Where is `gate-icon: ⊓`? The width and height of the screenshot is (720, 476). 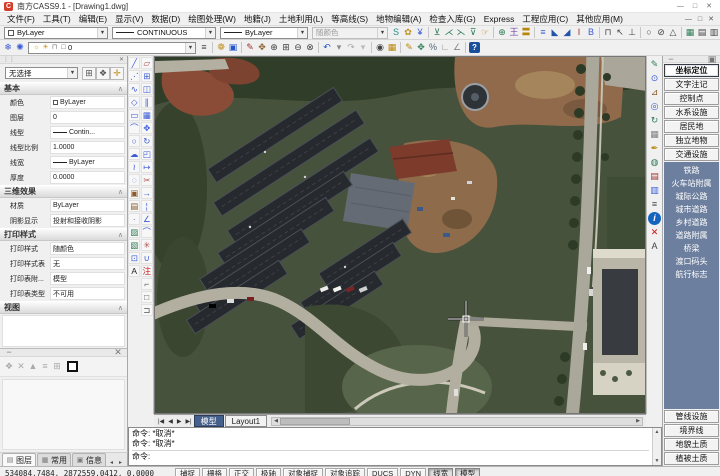 gate-icon: ⊓ is located at coordinates (608, 32).